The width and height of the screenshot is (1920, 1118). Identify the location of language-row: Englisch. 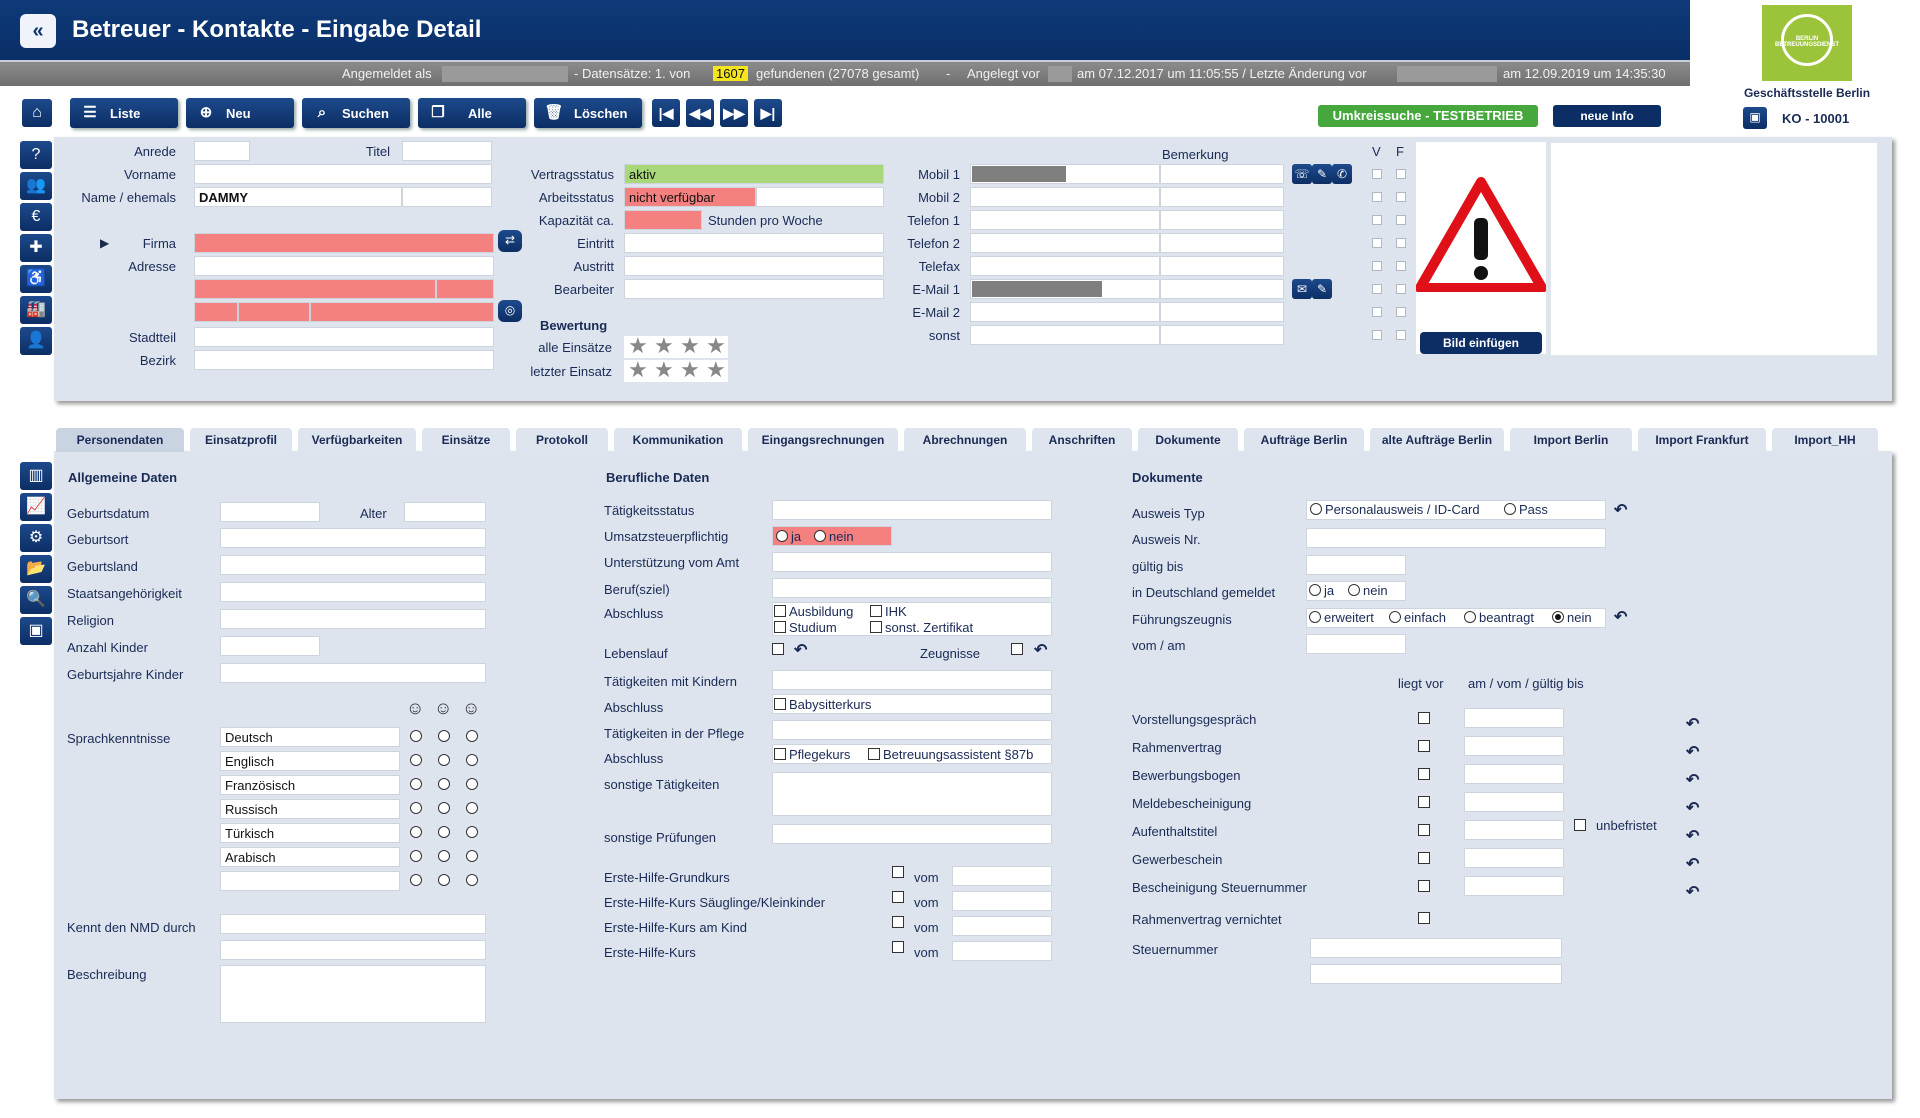
(310, 761).